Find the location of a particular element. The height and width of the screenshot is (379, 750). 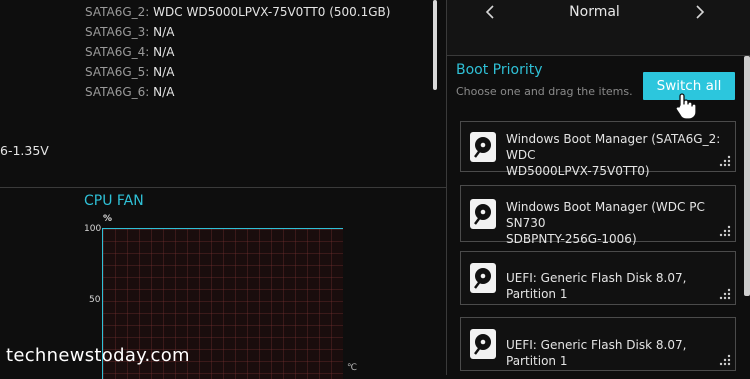

sata-row: SATA6G_5: N/A is located at coordinates (129, 72).